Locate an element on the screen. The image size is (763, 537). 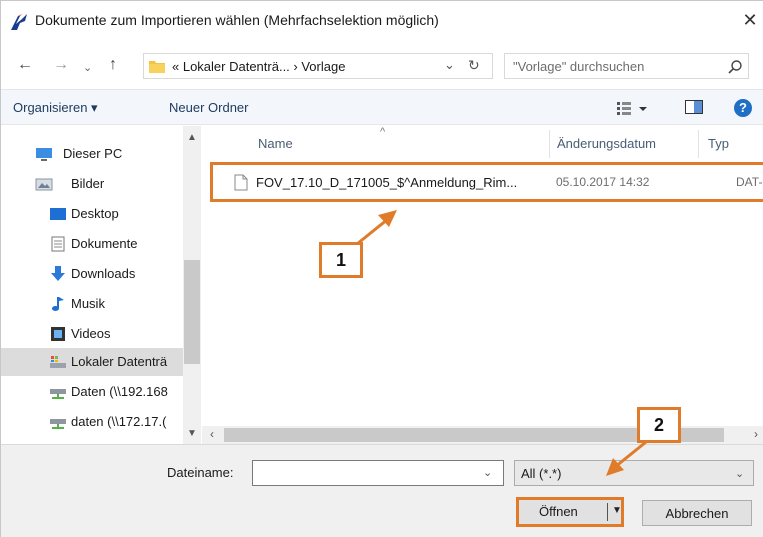
search-icon is located at coordinates (735, 67).